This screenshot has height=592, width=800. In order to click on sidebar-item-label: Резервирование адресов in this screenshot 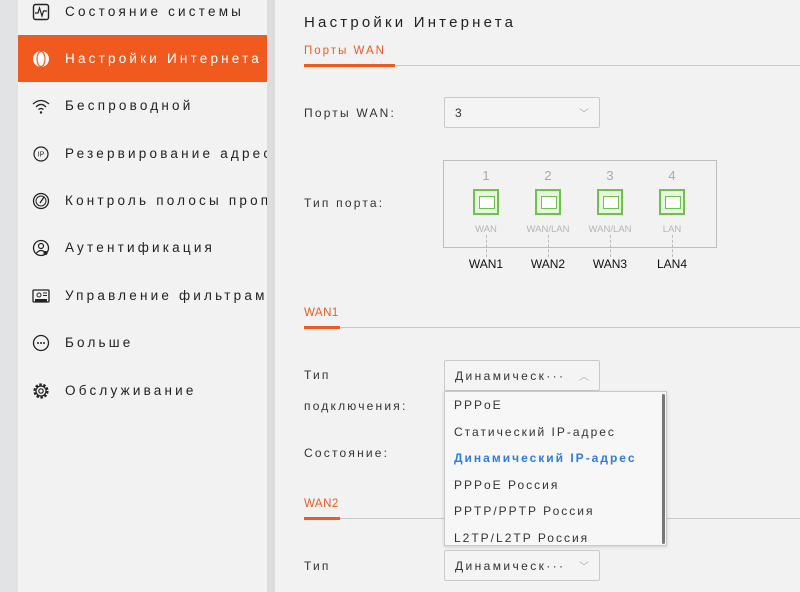, I will do `click(166, 153)`.